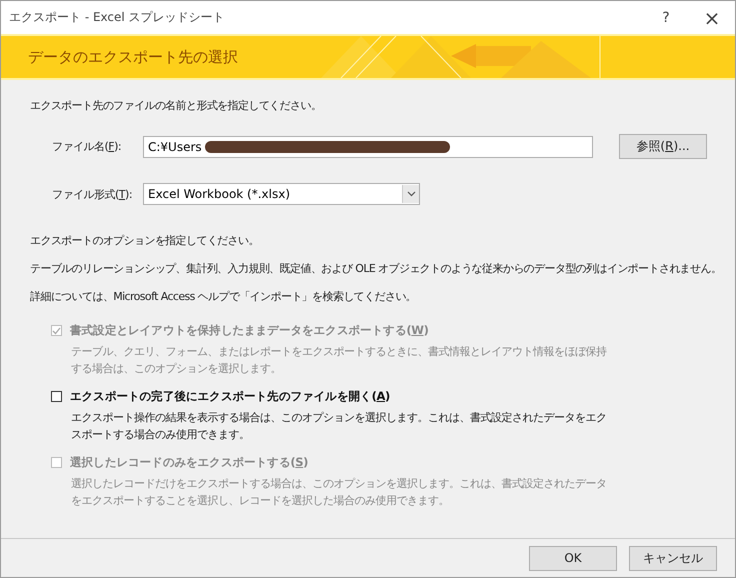 This screenshot has width=736, height=578. Describe the element at coordinates (133, 57) in the screenshot. I see `header-title: データのエクスポート先の選択` at that location.